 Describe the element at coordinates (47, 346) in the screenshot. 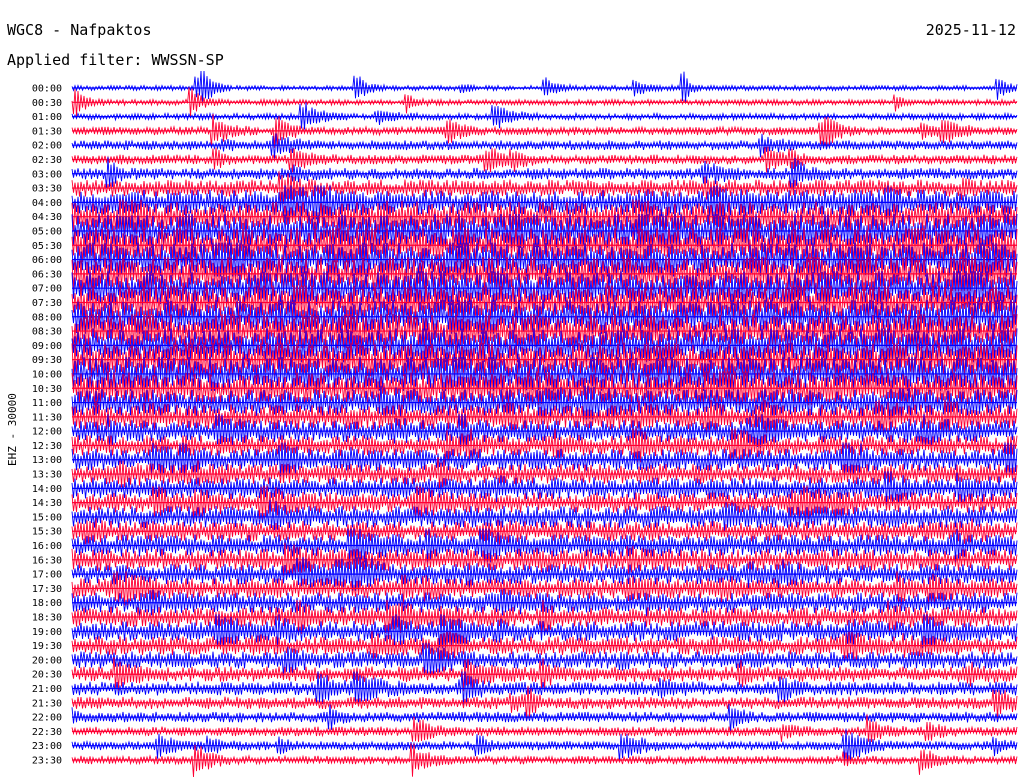

I see `row-time-label: 09:00` at that location.